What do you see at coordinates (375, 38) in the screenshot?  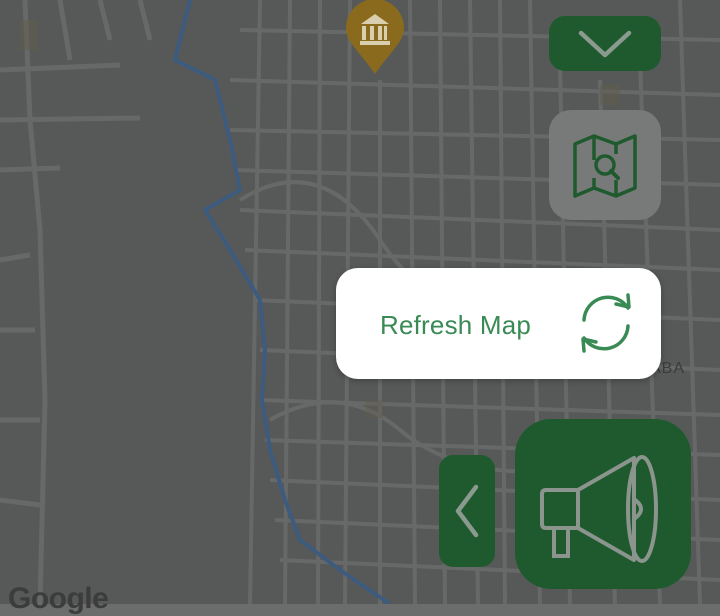 I see `museum-icon` at bounding box center [375, 38].